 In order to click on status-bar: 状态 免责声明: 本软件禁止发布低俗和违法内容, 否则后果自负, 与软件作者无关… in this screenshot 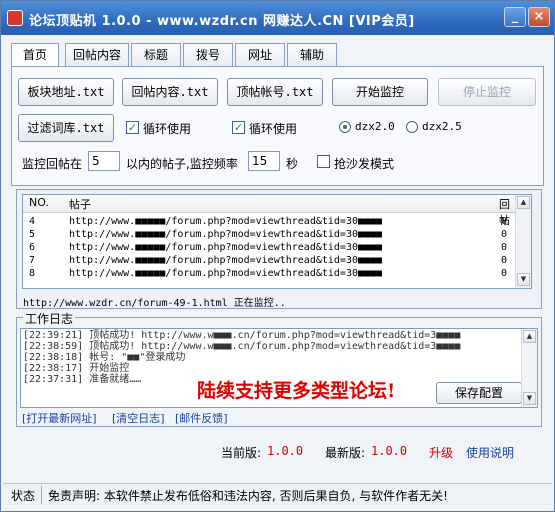, I will do `click(277, 494)`.